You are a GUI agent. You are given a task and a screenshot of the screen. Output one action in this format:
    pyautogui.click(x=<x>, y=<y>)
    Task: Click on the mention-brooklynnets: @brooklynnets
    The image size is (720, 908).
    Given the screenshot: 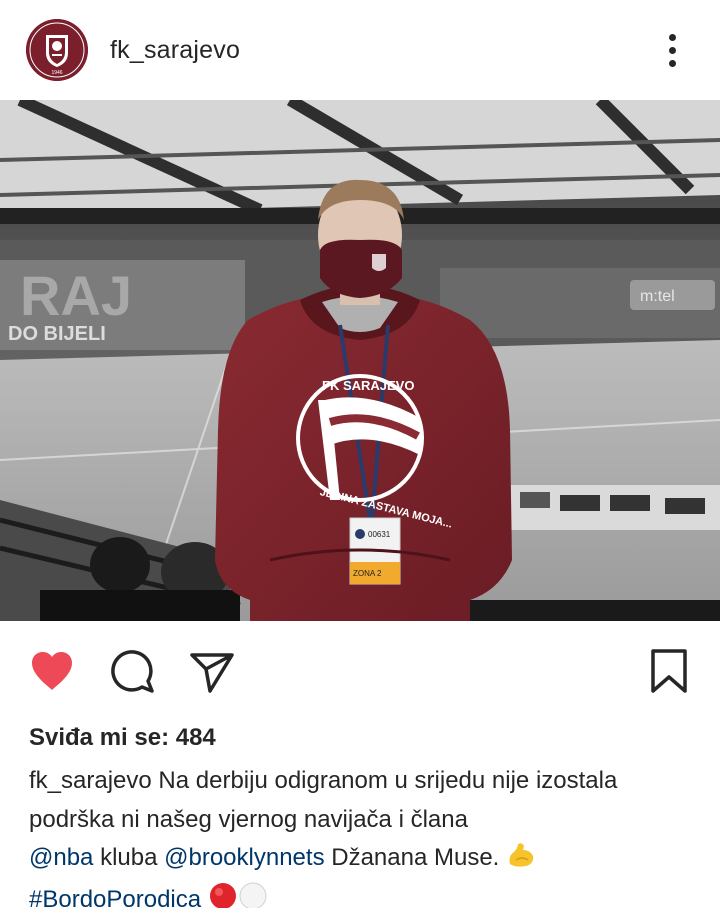 What is the action you would take?
    pyautogui.click(x=244, y=857)
    